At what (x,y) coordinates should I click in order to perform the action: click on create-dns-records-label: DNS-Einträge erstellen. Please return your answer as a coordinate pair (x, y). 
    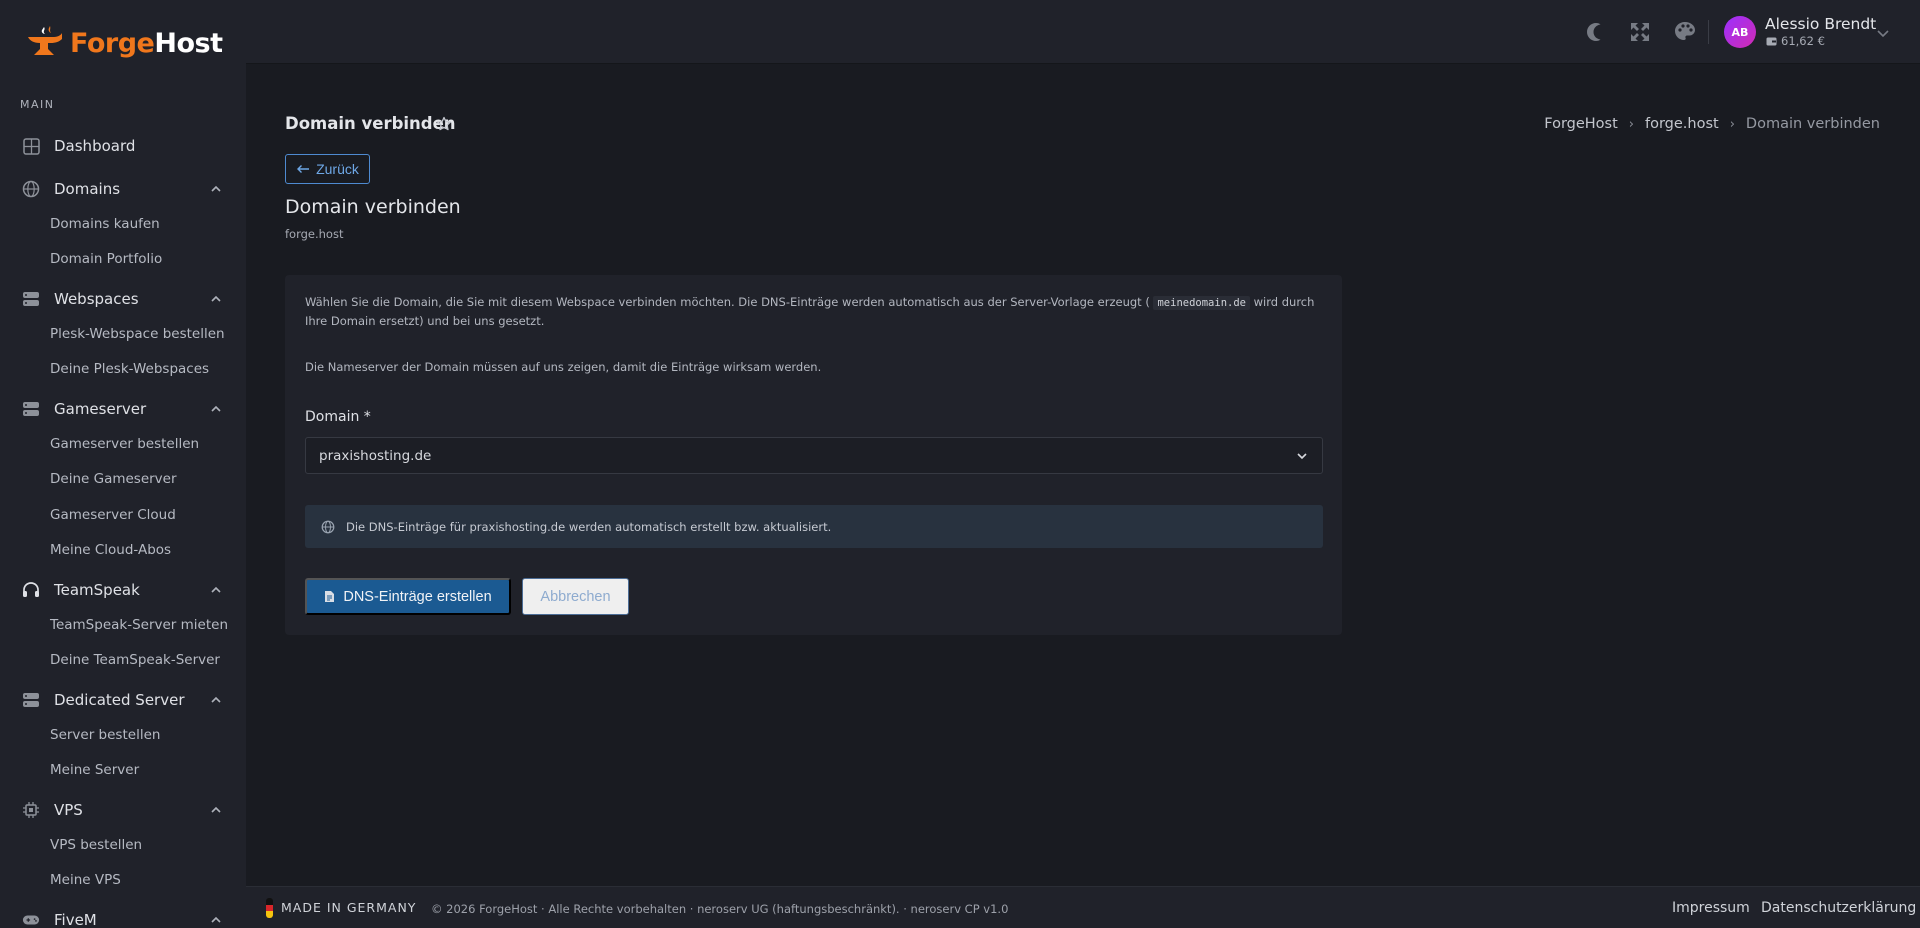
    Looking at the image, I should click on (417, 596).